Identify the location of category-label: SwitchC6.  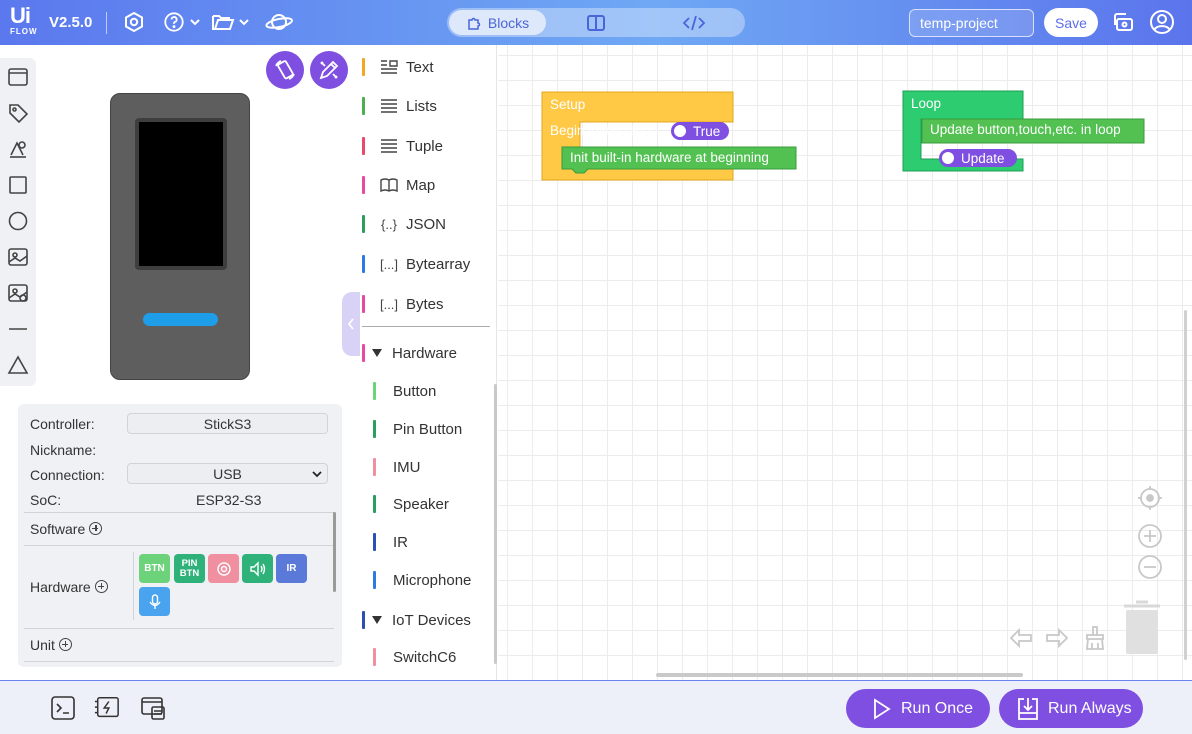
(425, 657).